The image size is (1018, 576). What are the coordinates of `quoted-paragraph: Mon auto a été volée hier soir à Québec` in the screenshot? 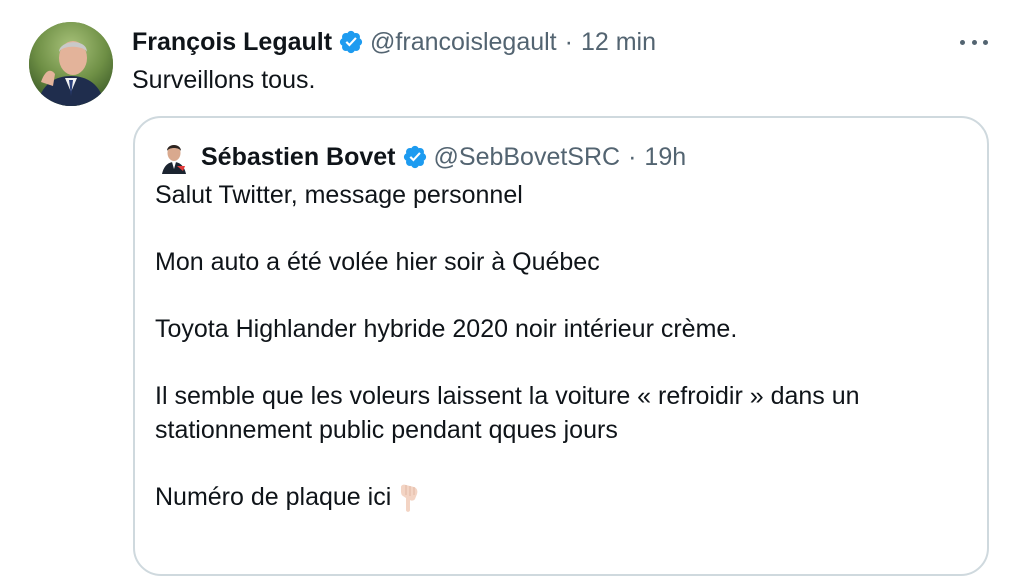 It's located at (377, 262).